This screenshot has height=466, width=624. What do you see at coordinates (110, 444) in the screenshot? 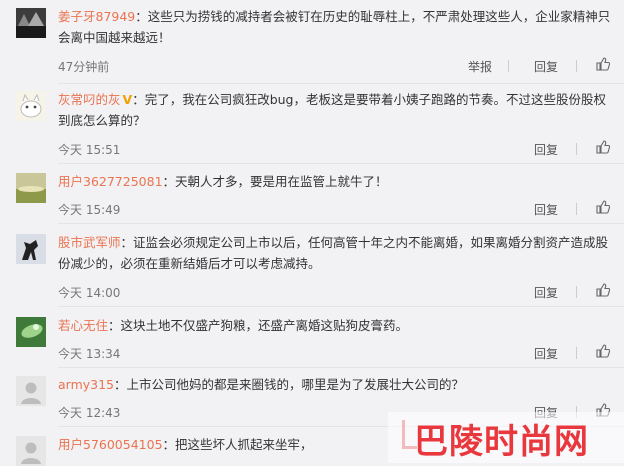
I see `username-link: 用户5760054105` at bounding box center [110, 444].